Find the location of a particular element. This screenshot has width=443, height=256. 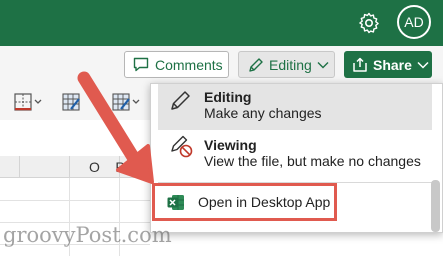

menu-item-viewing-description: View the file, but make no changes is located at coordinates (312, 161).